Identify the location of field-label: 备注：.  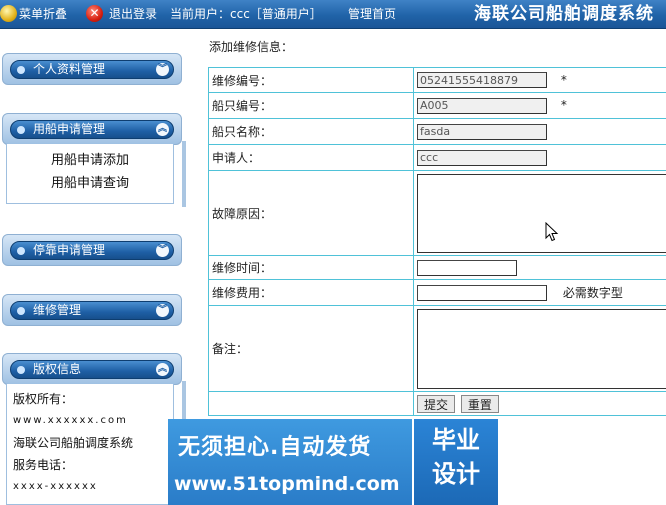
(311, 348).